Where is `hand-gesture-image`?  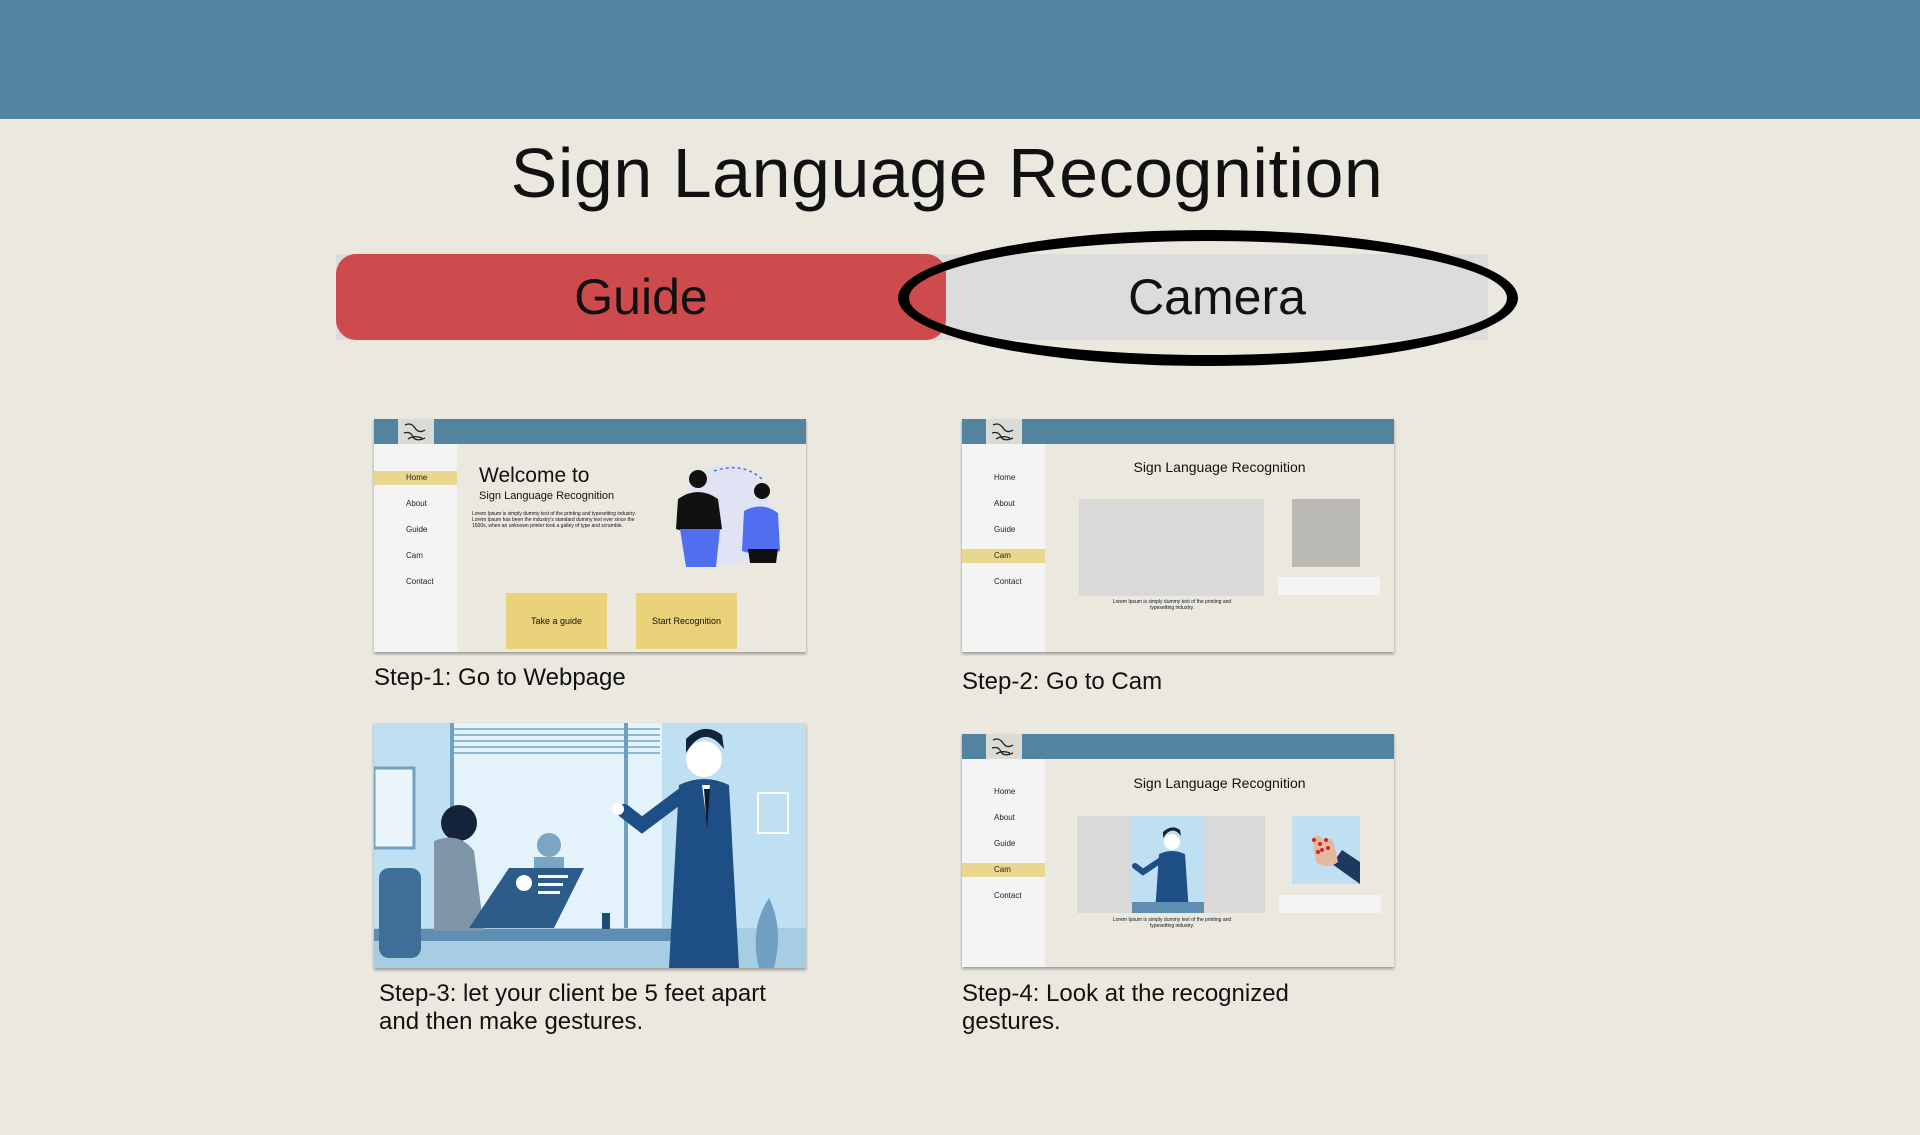 hand-gesture-image is located at coordinates (1336, 859).